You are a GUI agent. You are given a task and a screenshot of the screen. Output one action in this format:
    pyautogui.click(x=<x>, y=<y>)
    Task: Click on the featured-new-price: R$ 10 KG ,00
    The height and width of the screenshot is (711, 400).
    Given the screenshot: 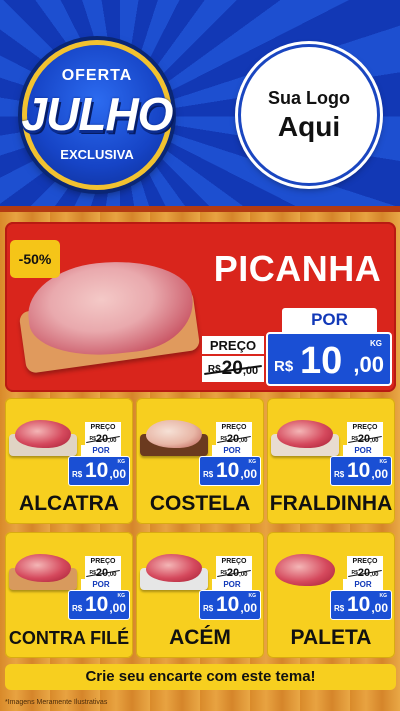 What is the action you would take?
    pyautogui.click(x=329, y=359)
    